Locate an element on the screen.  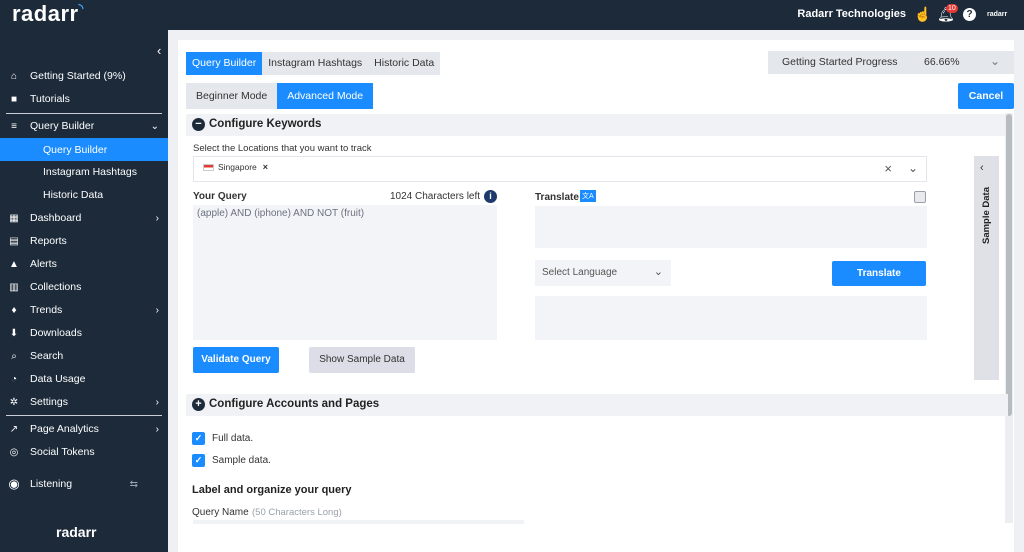
full-data-checkbox-row: ✓ Full data. is located at coordinates (222, 438).